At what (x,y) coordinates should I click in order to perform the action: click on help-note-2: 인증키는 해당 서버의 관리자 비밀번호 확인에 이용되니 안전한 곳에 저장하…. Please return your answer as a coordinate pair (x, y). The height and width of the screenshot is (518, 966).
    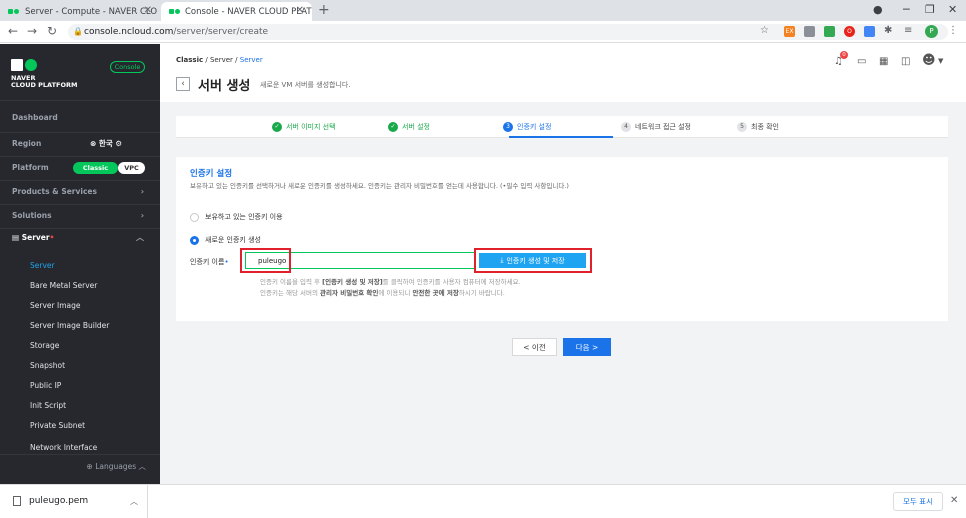
    Looking at the image, I should click on (382, 292).